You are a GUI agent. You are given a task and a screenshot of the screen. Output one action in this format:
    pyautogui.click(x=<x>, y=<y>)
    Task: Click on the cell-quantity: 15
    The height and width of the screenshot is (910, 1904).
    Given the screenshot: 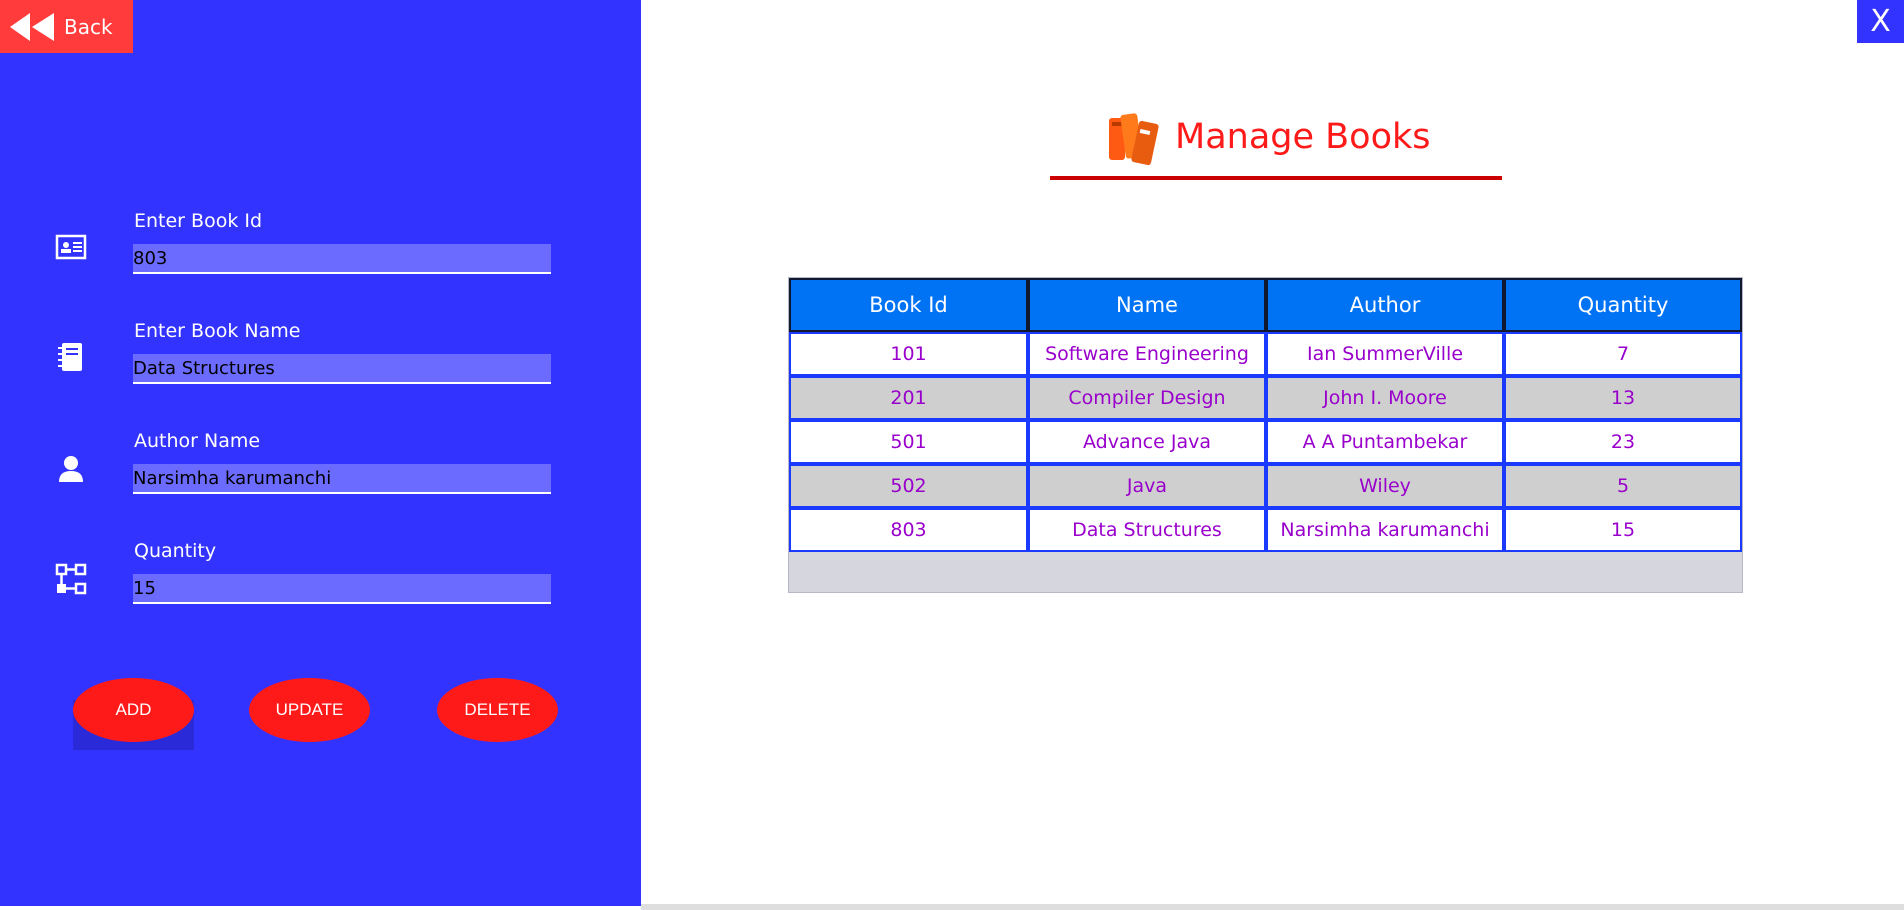 What is the action you would take?
    pyautogui.click(x=1623, y=530)
    